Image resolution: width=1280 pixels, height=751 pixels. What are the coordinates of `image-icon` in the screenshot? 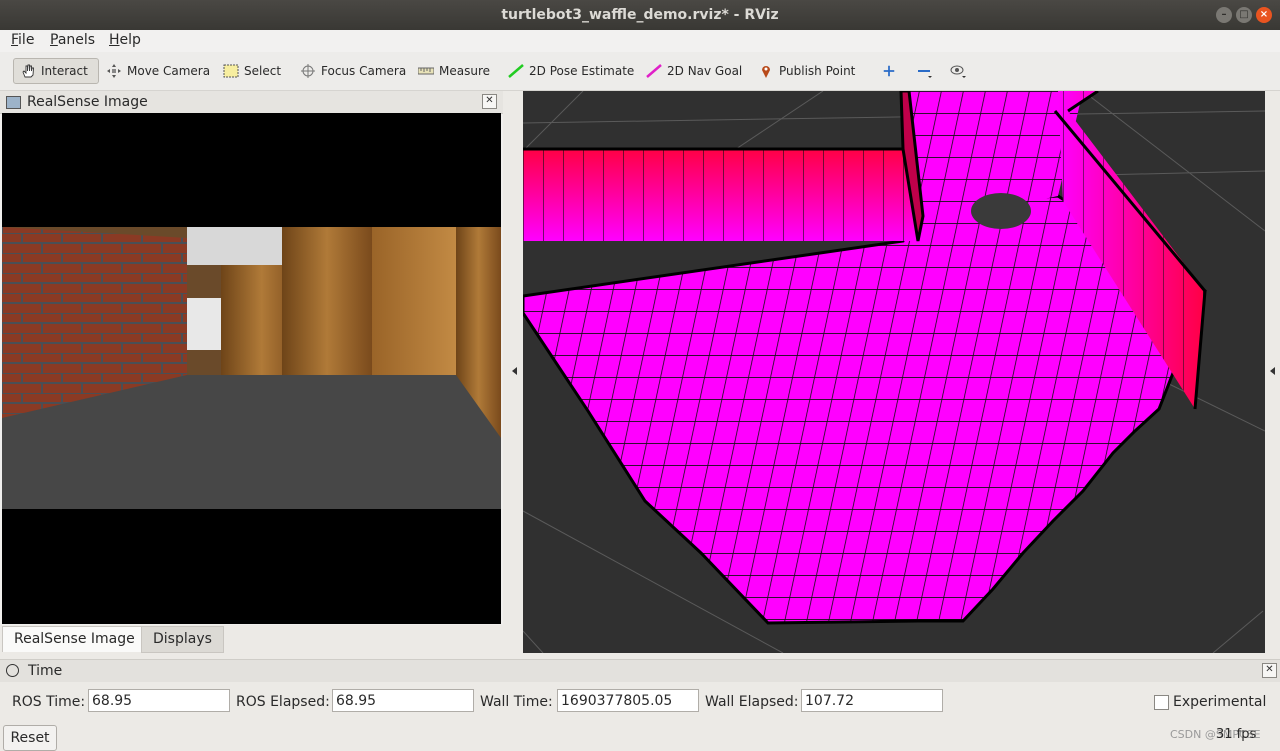 It's located at (13, 102).